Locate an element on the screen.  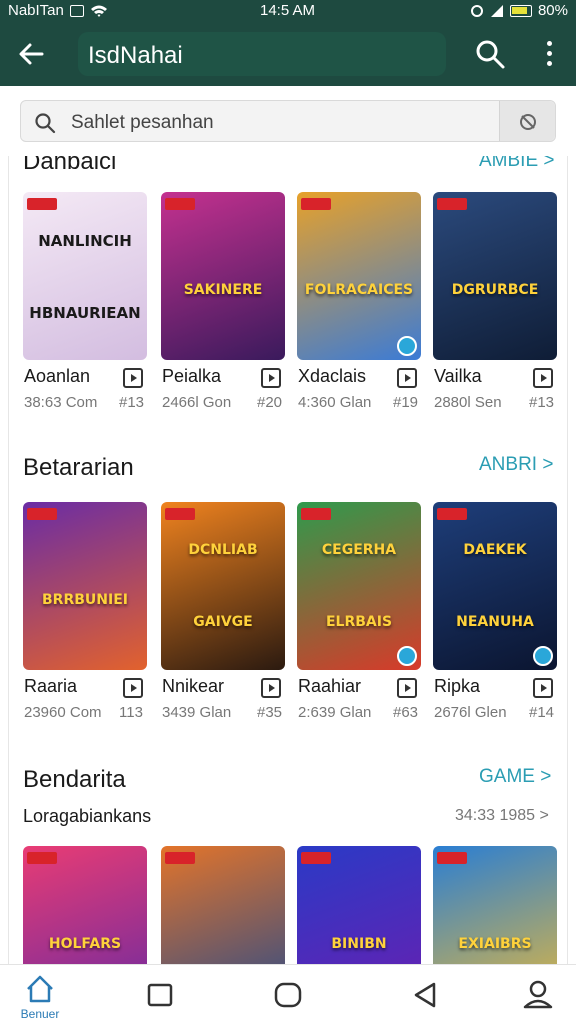
game-tile: NANLINCIH HBNAURIEAN is located at coordinates (85, 276).